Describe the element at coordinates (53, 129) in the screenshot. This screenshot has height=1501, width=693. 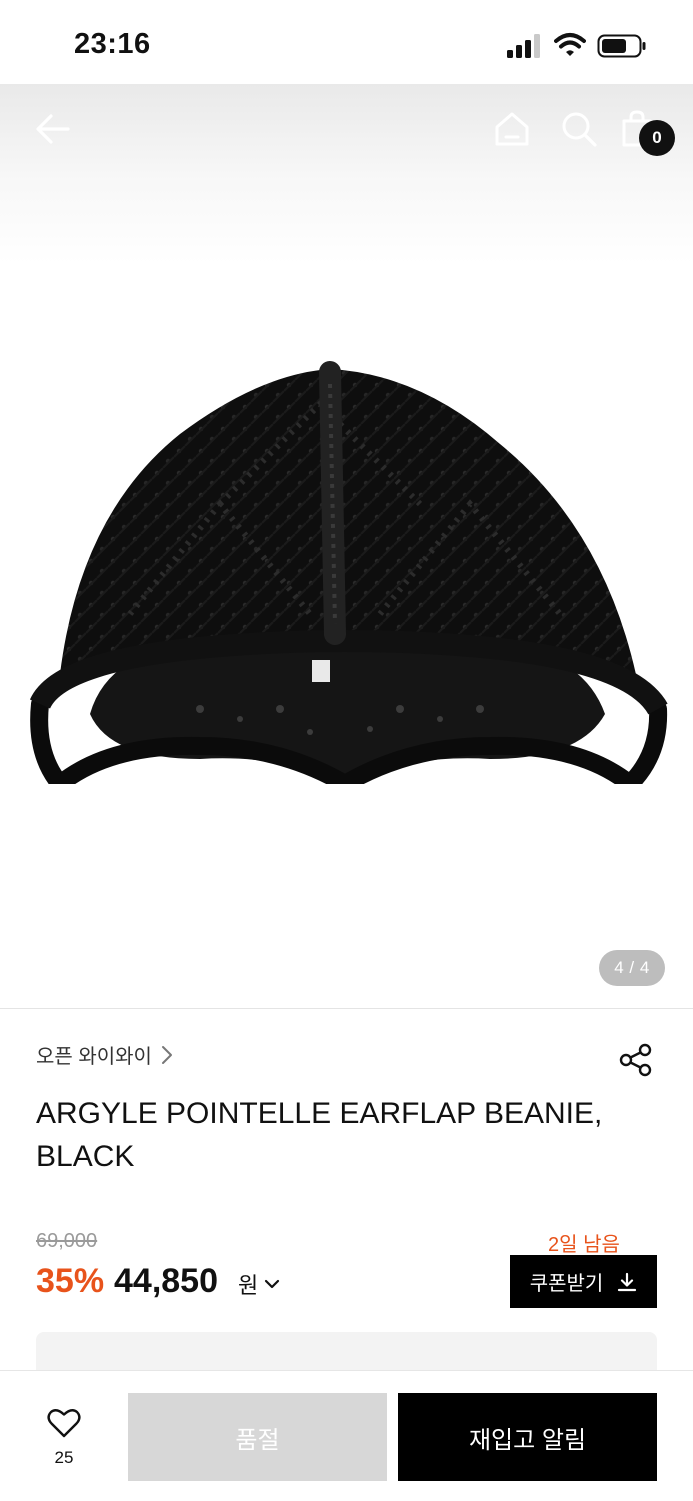
I see `back-arrow-icon` at that location.